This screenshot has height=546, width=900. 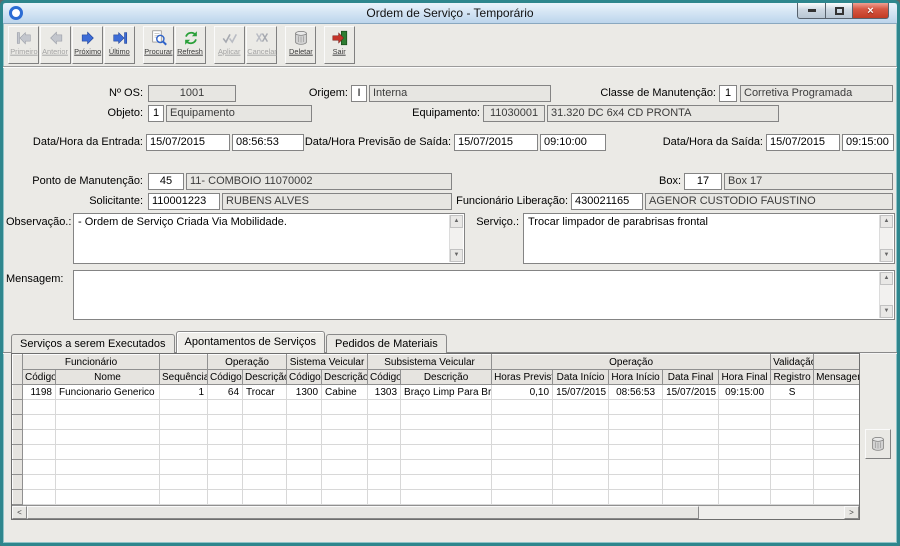 What do you see at coordinates (808, 181) in the screenshot?
I see `box-desc-field: Box 17` at bounding box center [808, 181].